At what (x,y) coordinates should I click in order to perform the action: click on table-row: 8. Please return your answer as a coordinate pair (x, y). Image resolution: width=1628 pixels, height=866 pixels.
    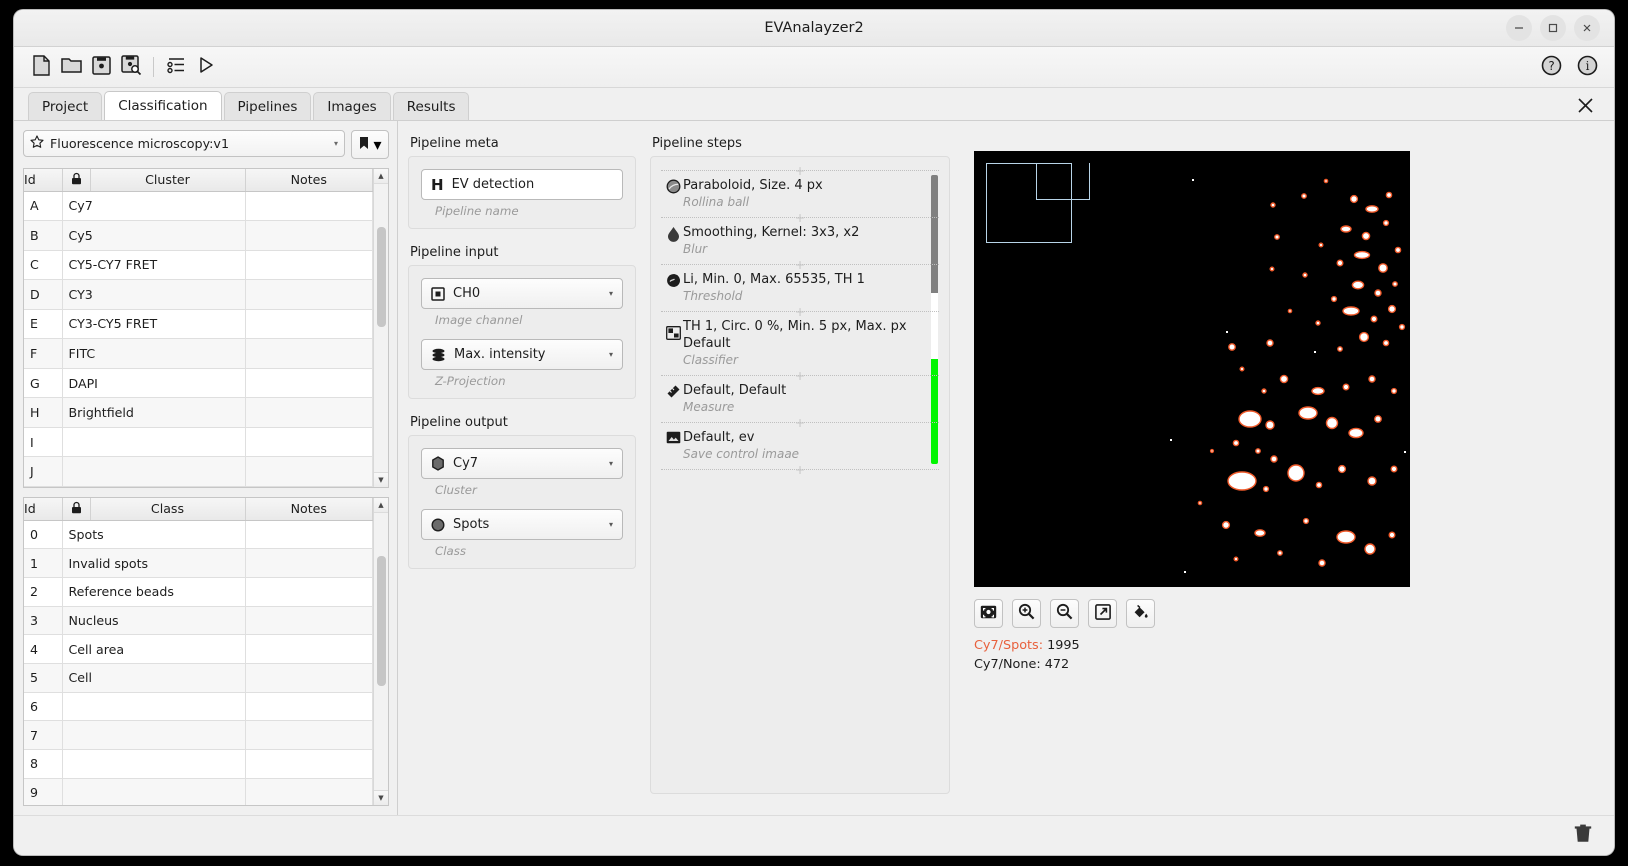
    Looking at the image, I should click on (198, 764).